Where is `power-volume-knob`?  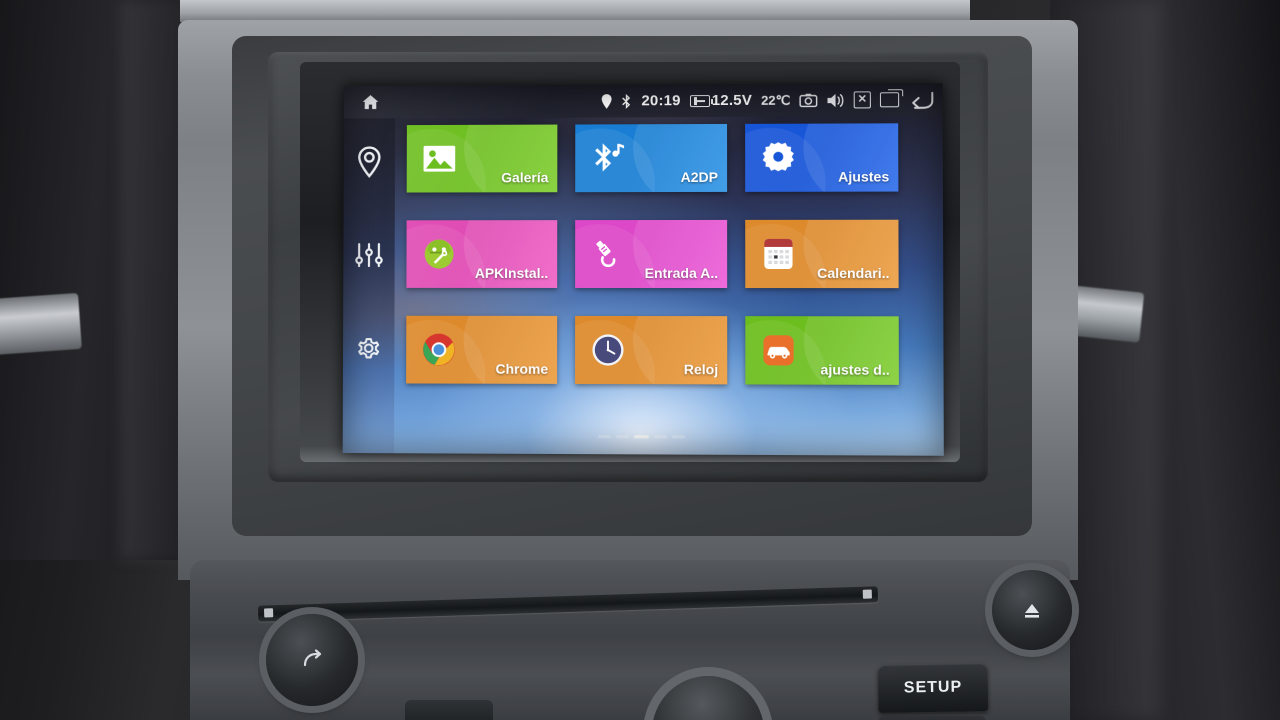 power-volume-knob is located at coordinates (312, 660).